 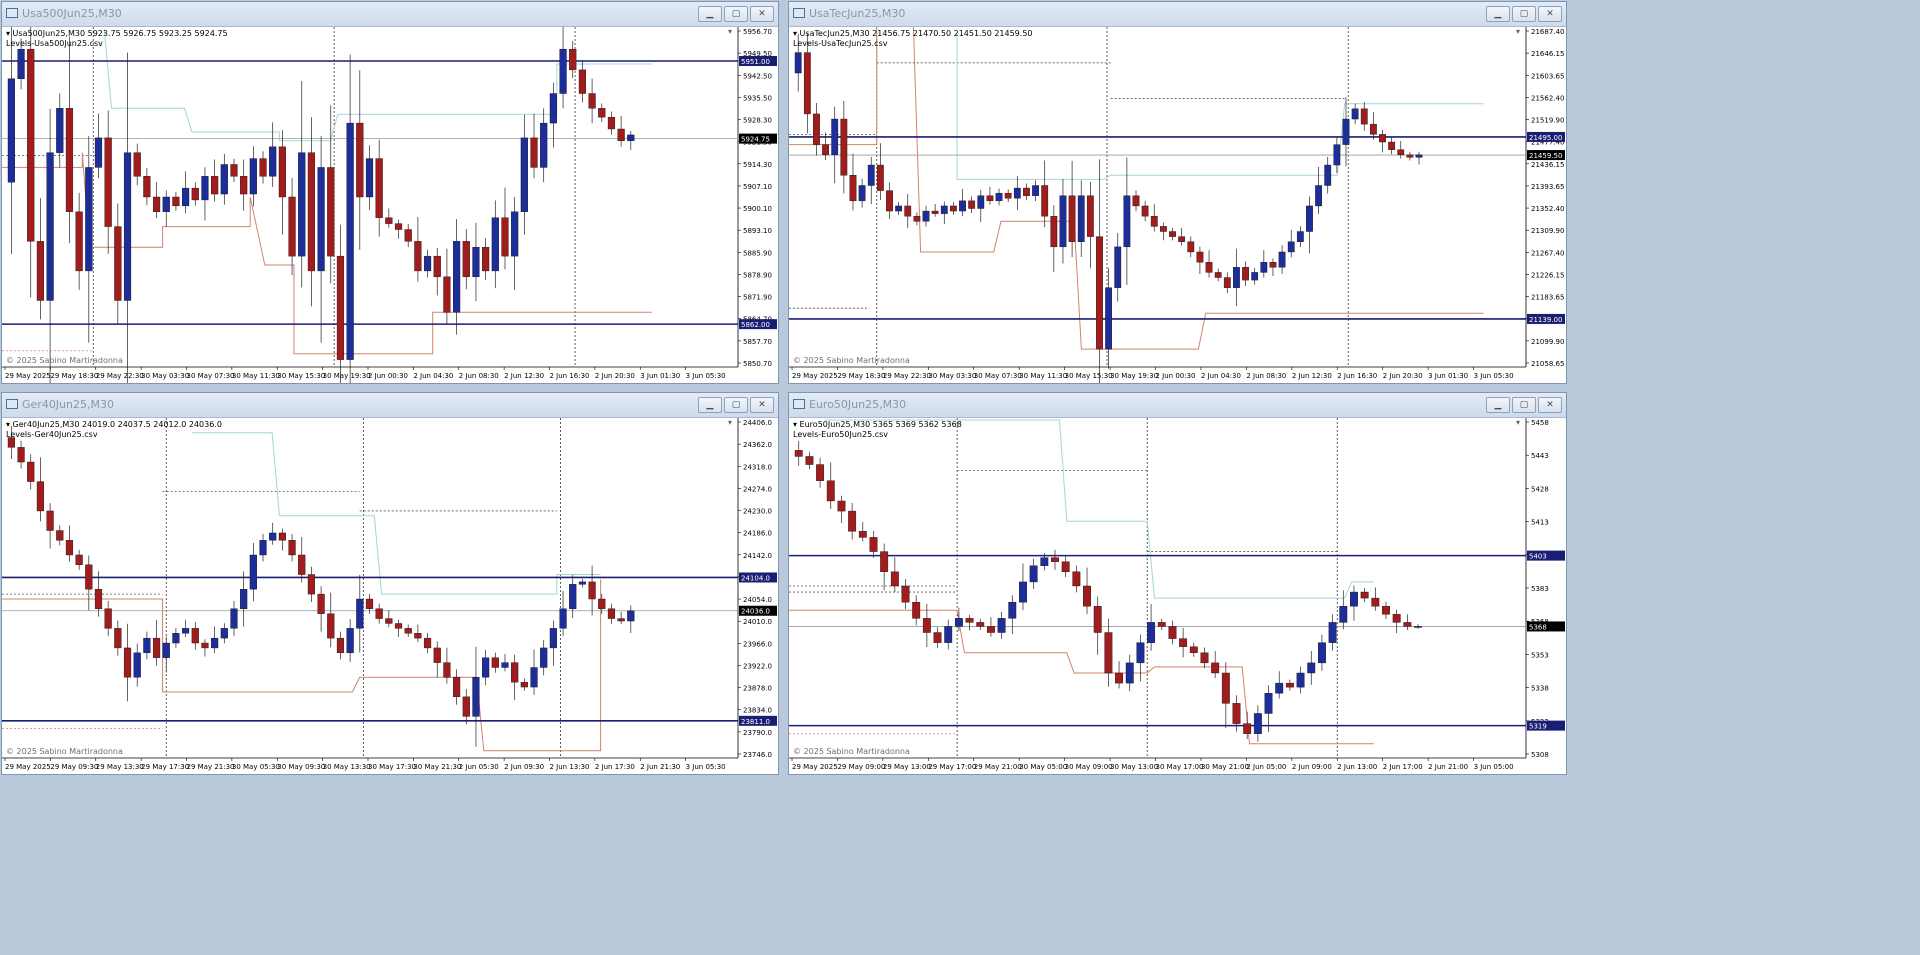 What do you see at coordinates (757, 445) in the screenshot?
I see `price-axis-label: 24362.0` at bounding box center [757, 445].